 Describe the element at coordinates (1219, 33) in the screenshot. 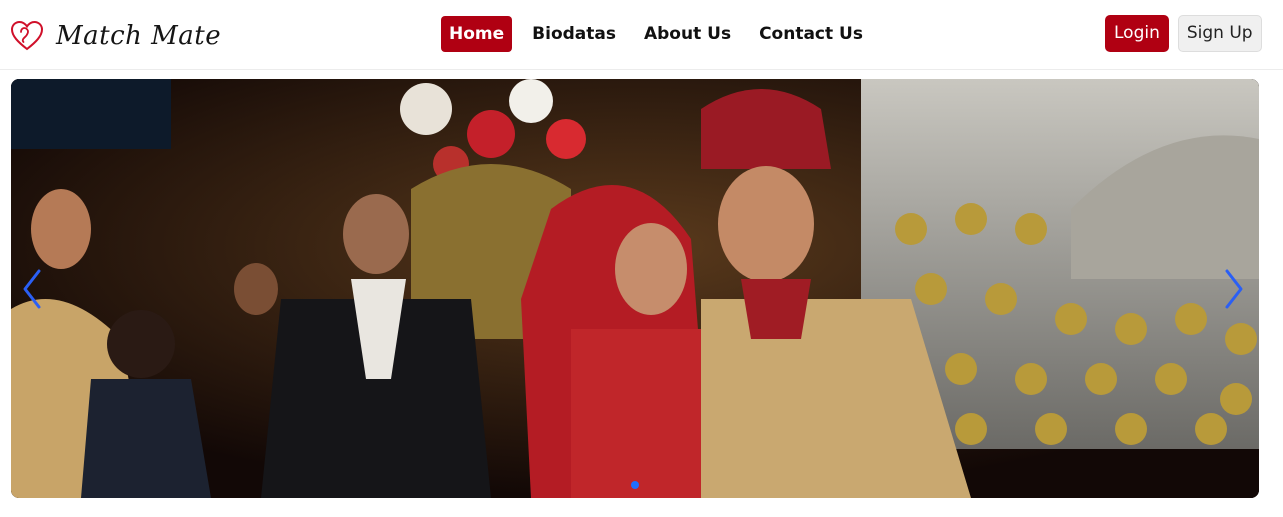

I see `signup-button: Sign Up` at that location.